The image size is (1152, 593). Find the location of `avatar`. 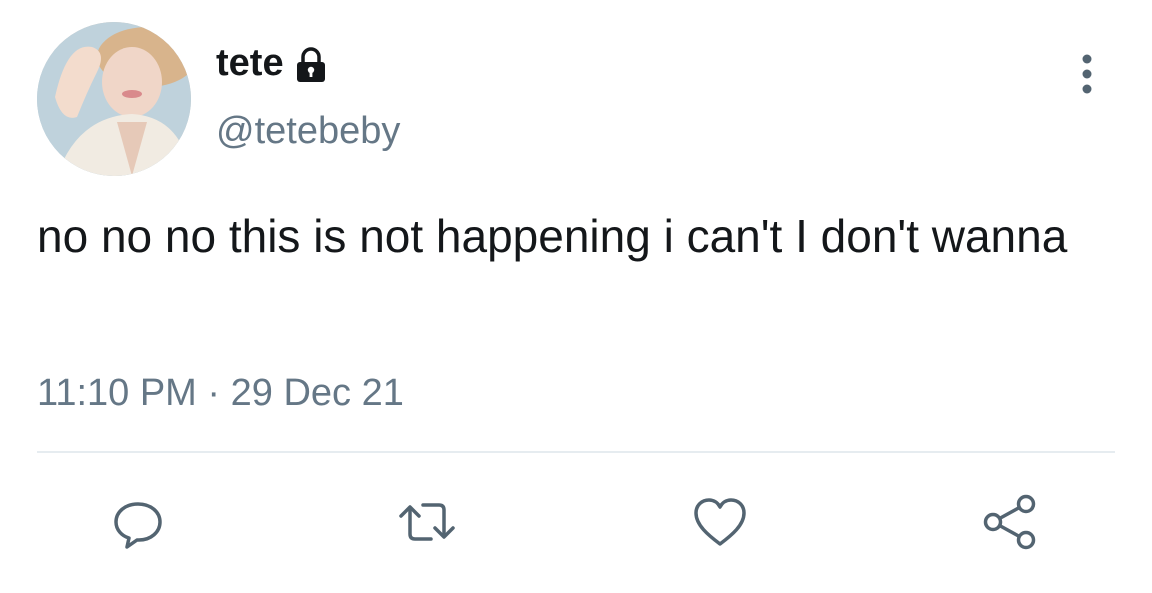

avatar is located at coordinates (114, 99).